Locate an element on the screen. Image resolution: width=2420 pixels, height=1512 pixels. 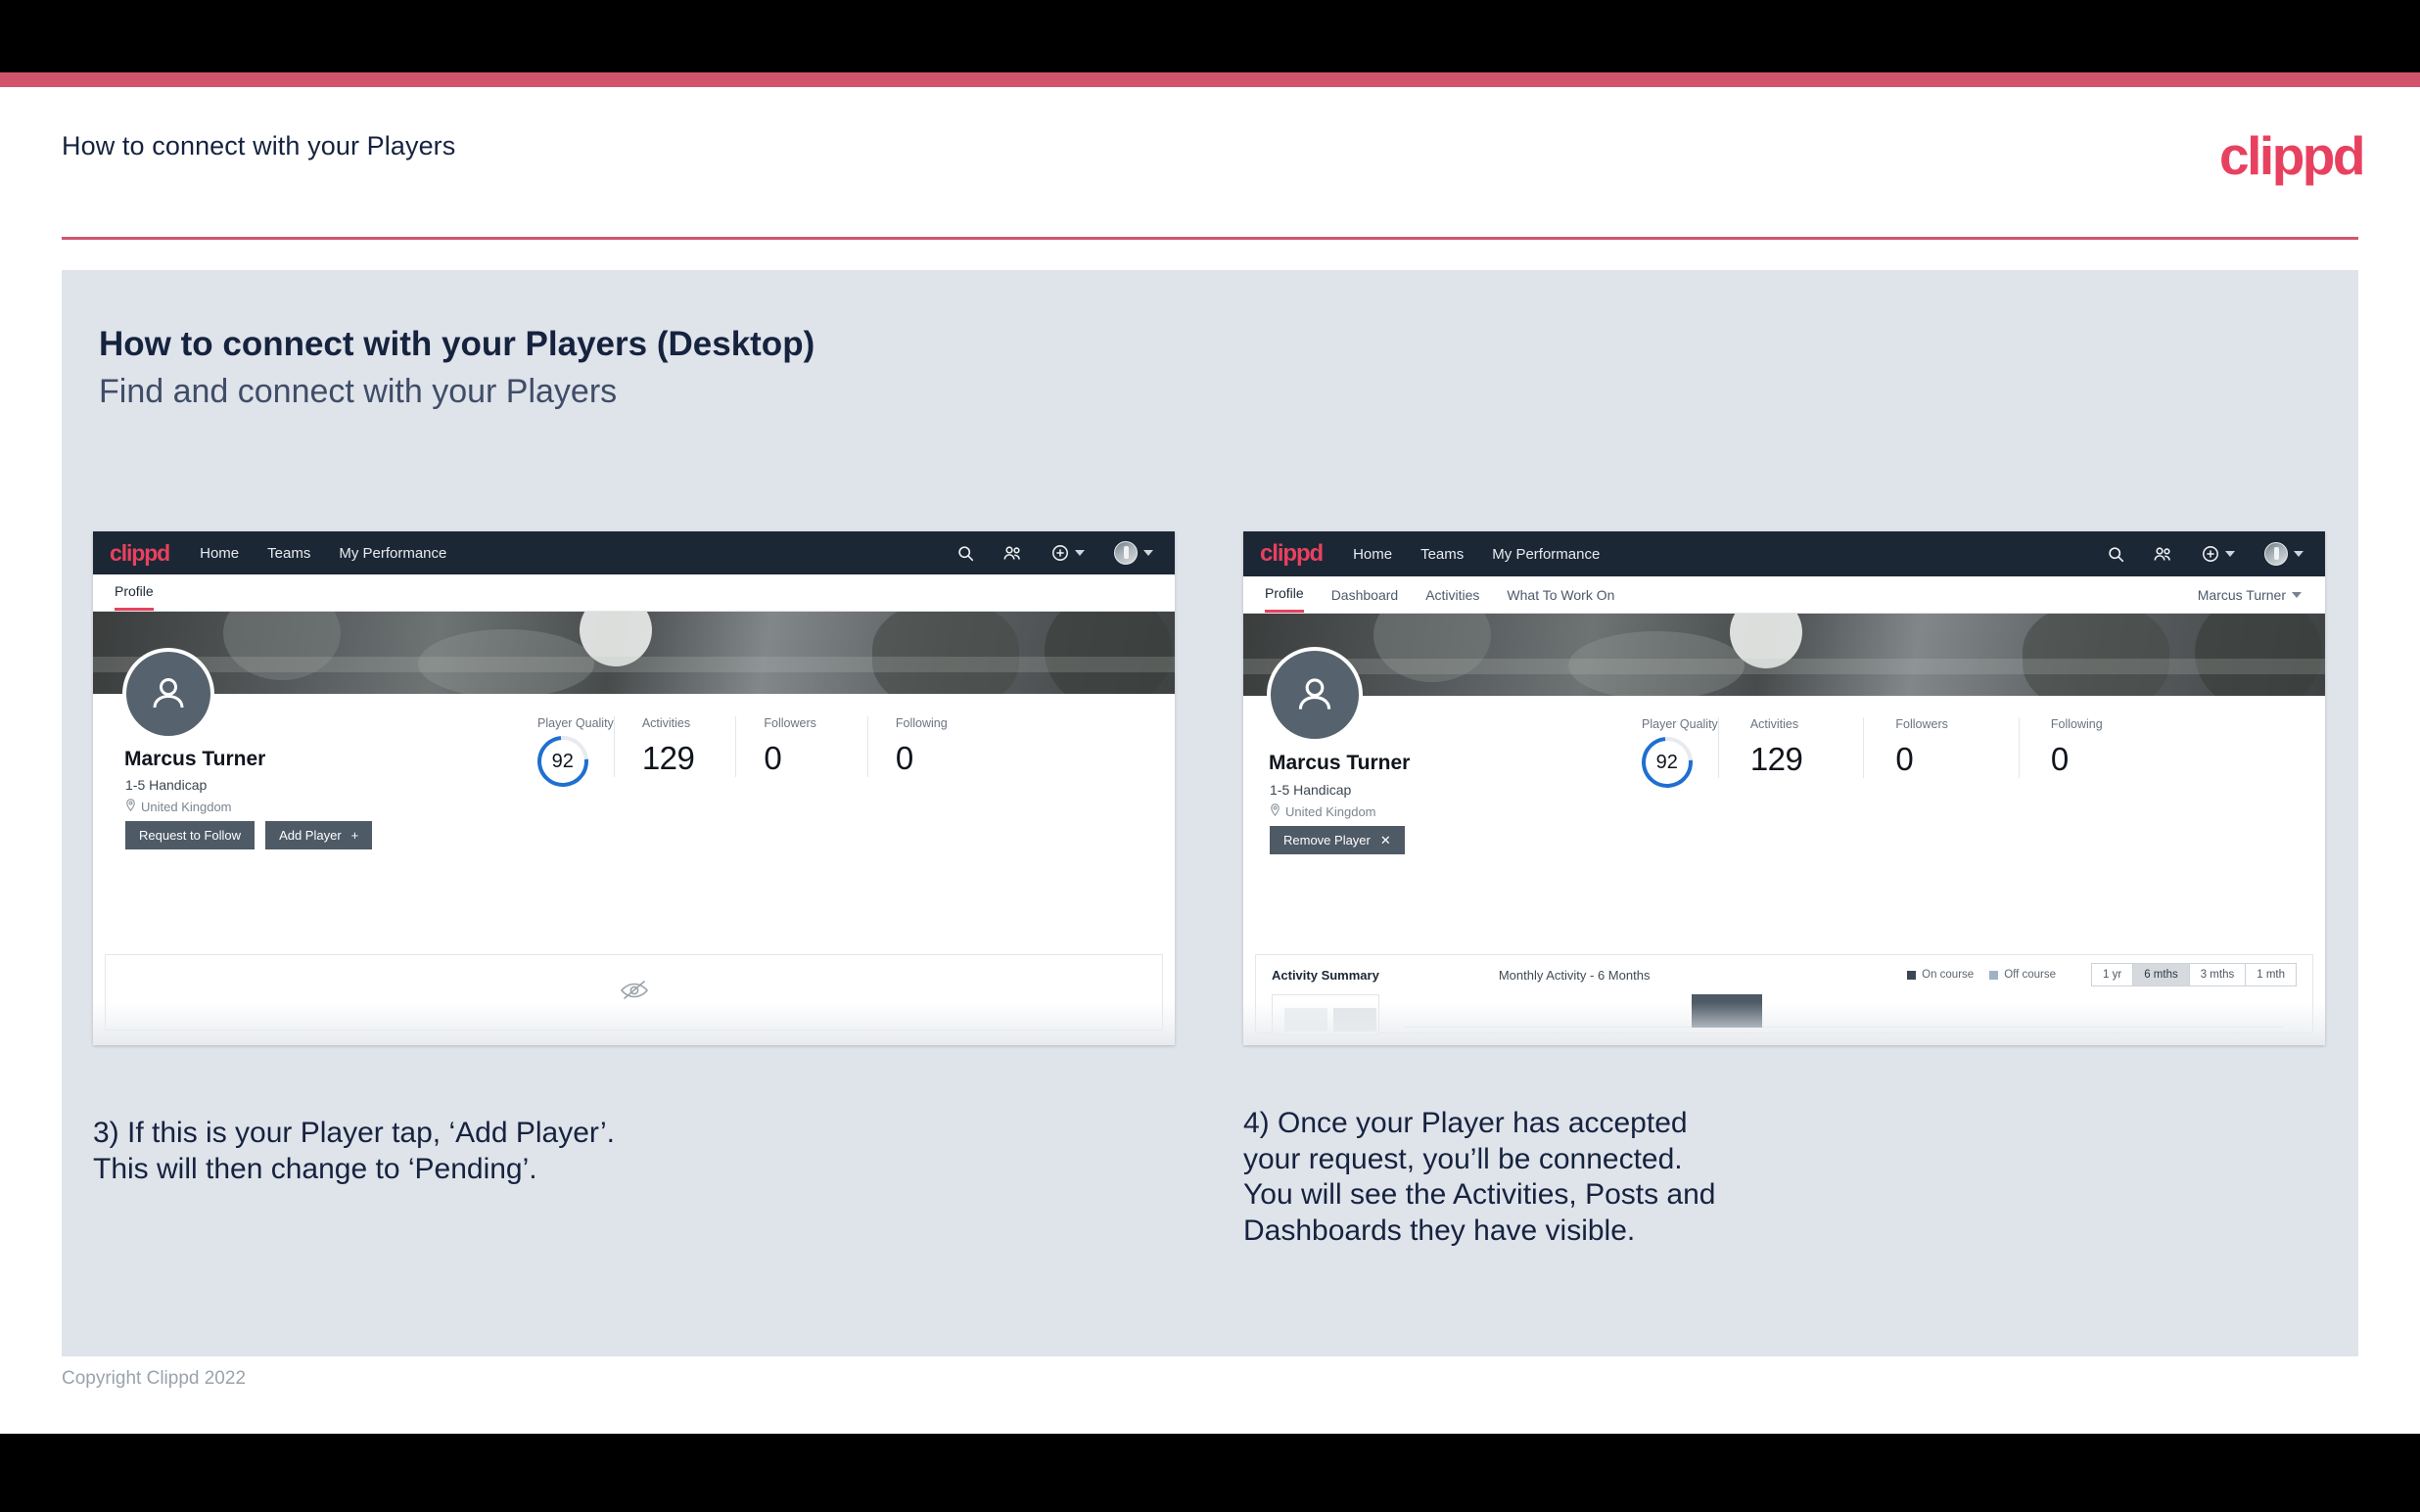
left-profile-banner is located at coordinates (634, 653).